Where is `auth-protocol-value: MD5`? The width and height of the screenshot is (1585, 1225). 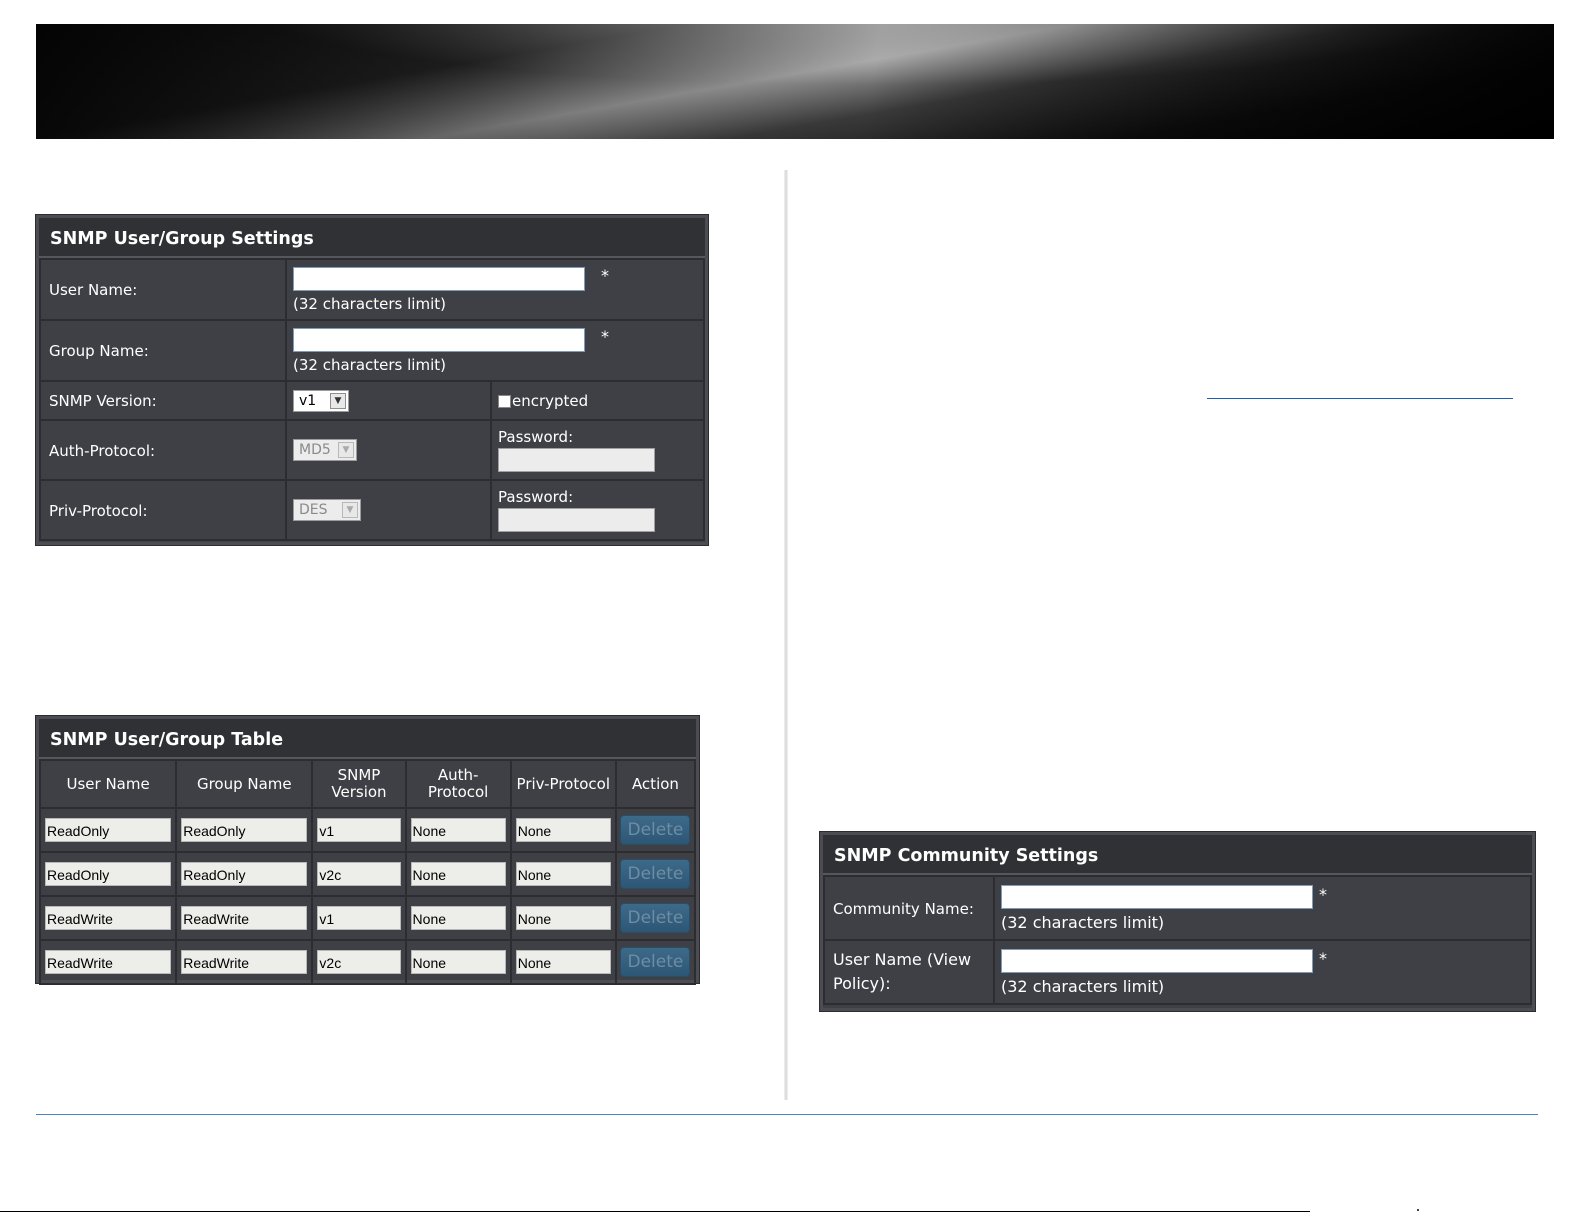 auth-protocol-value: MD5 is located at coordinates (315, 450).